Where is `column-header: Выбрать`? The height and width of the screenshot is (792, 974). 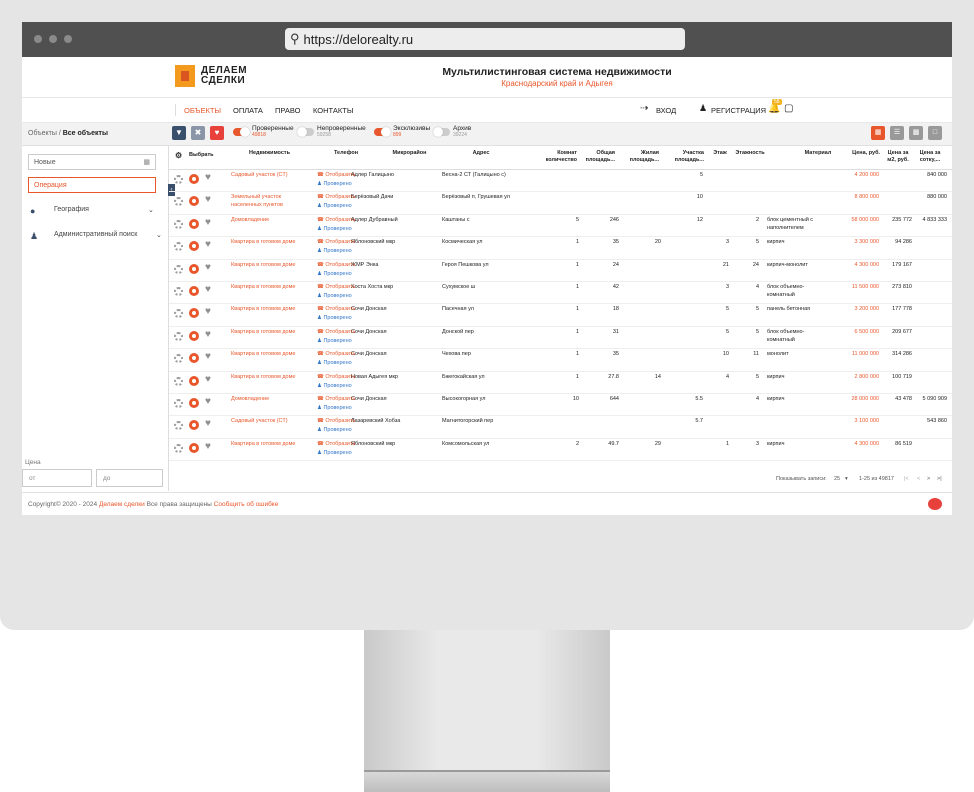
column-header: Выбрать is located at coordinates (203, 155).